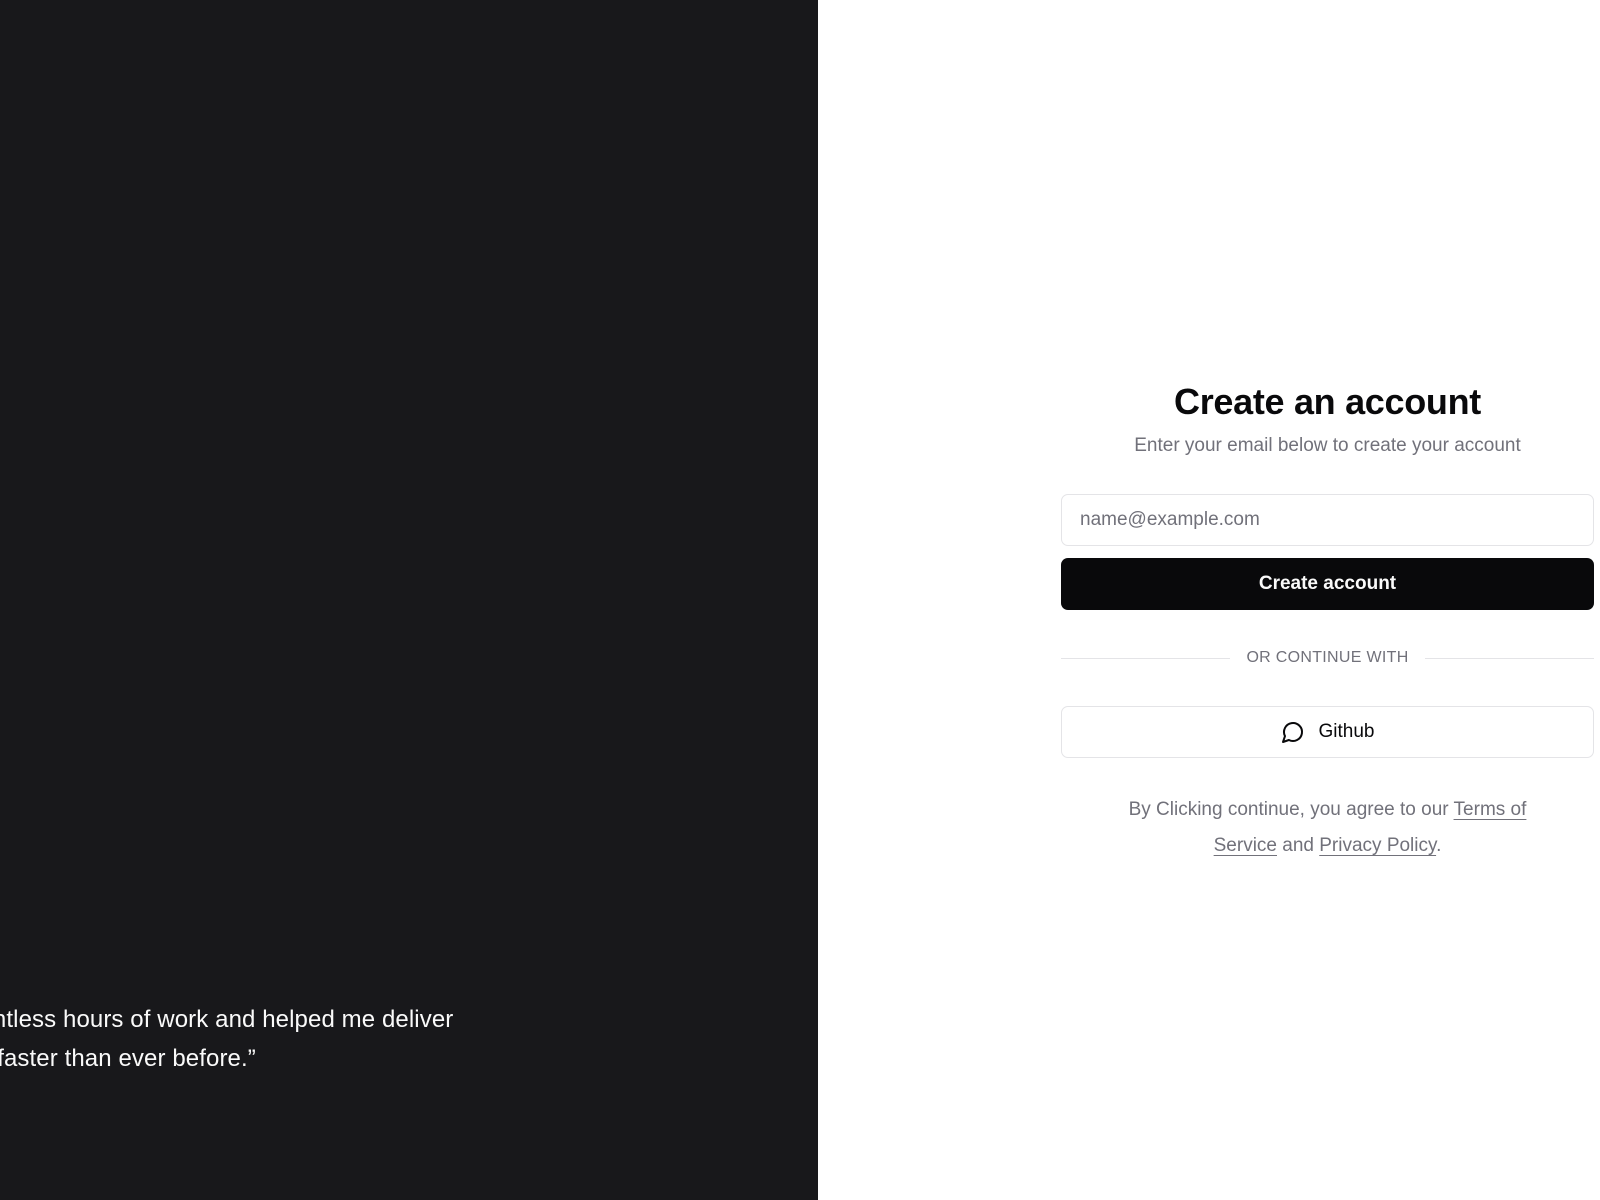 The image size is (1600, 1200). Describe the element at coordinates (1327, 584) in the screenshot. I see `create-account-button: Create account` at that location.